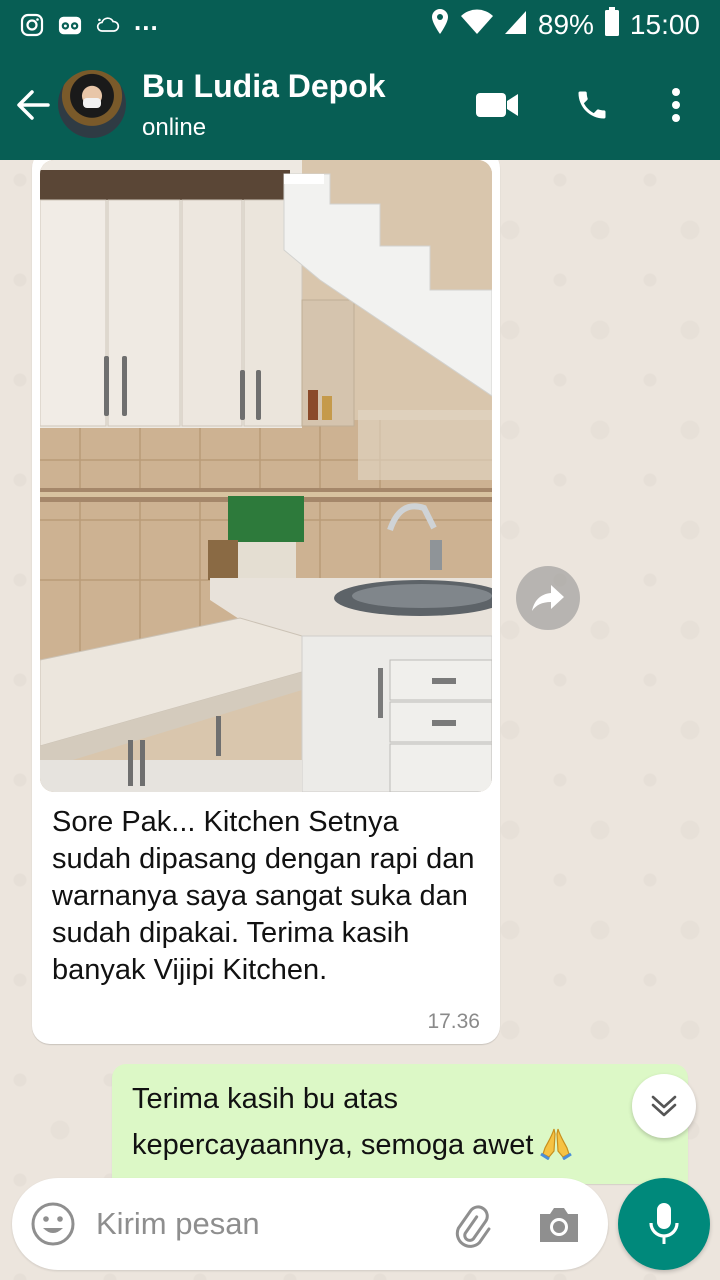  I want to click on message-time: 17.36, so click(453, 1021).